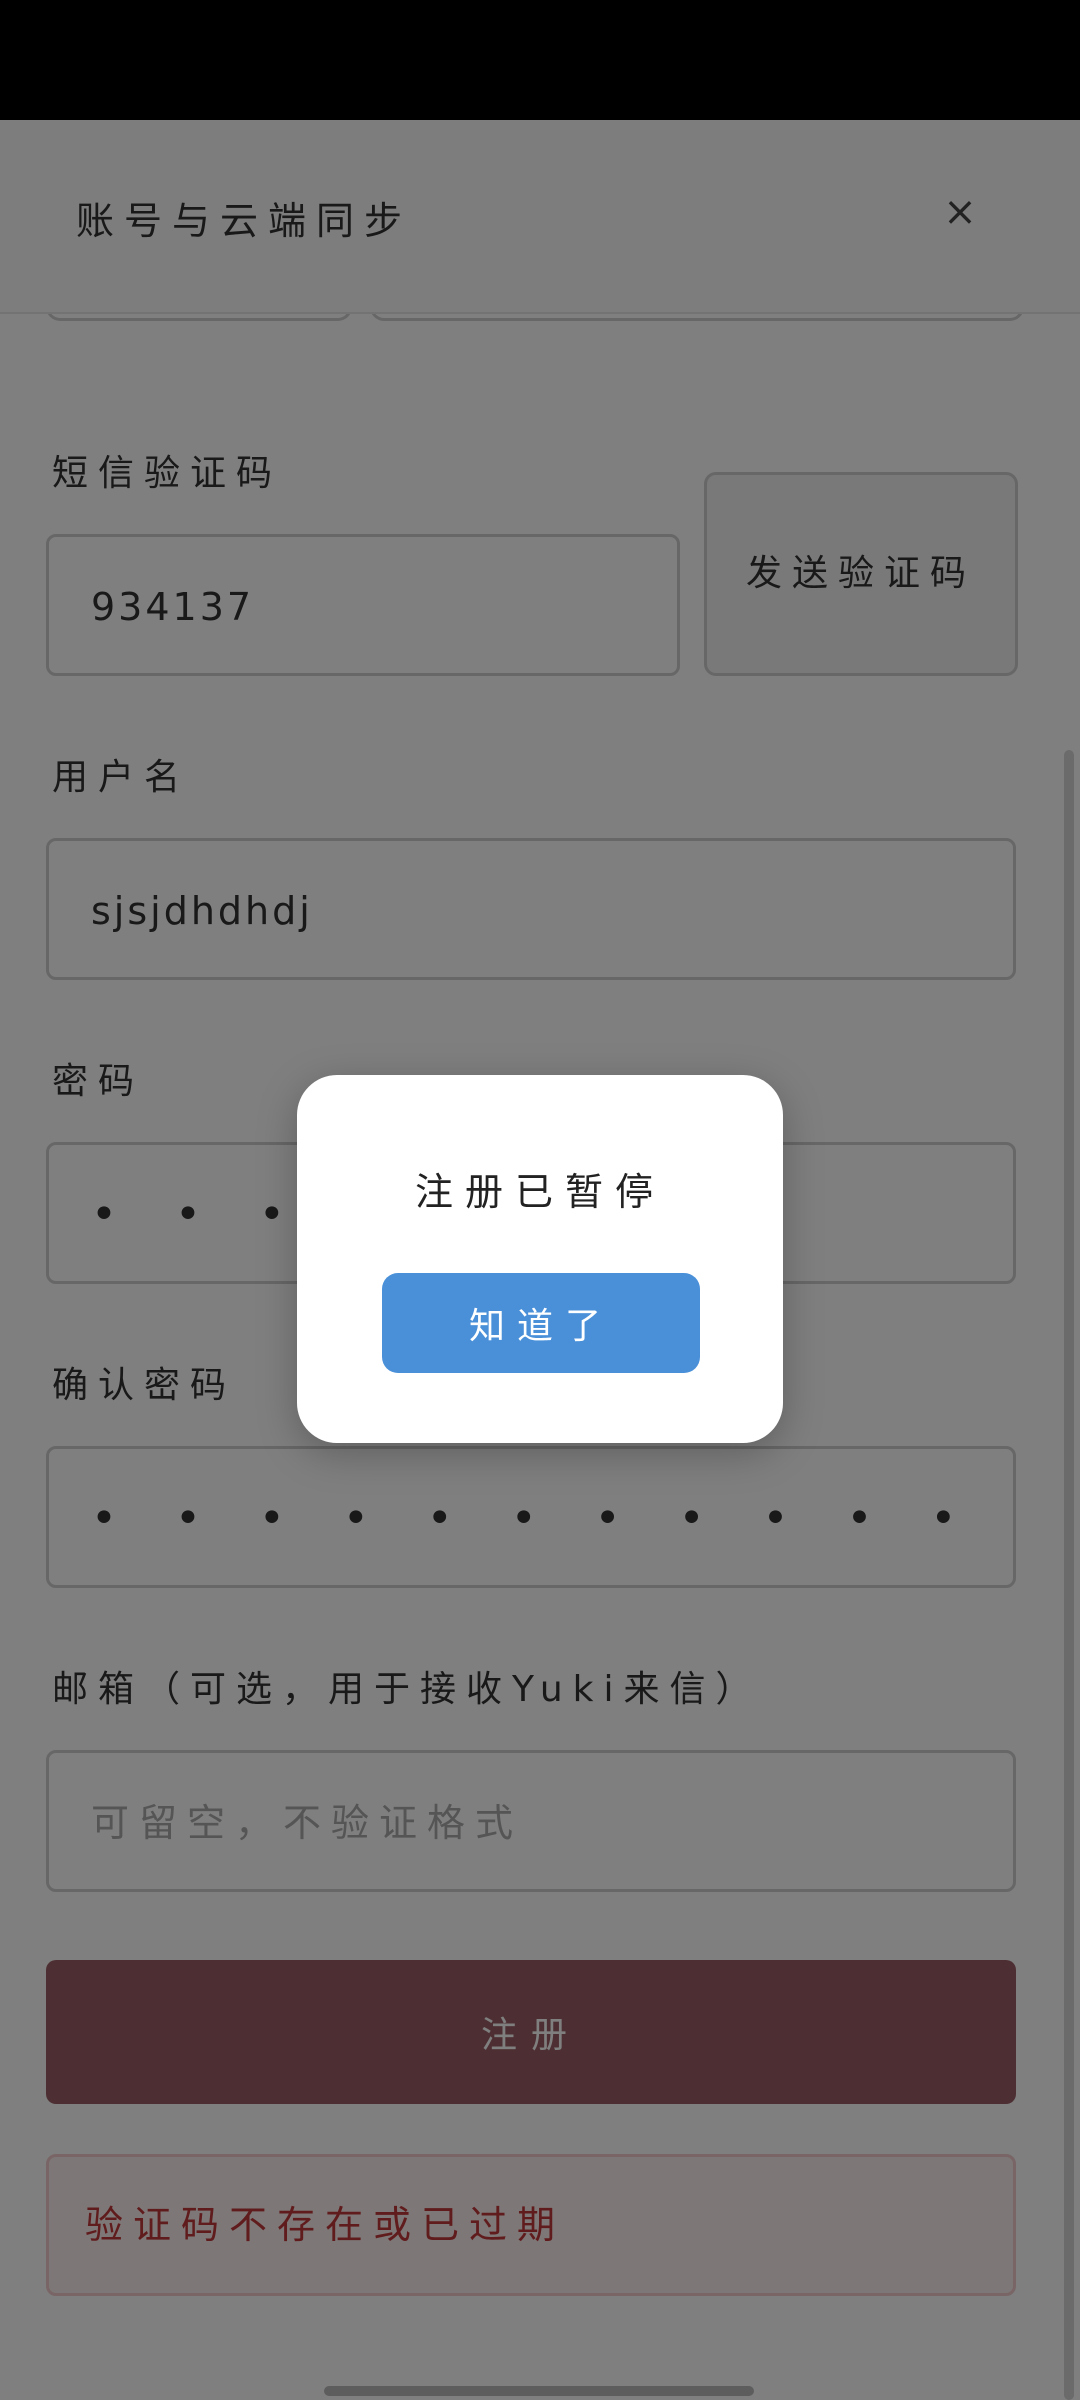  I want to click on dialog-ok-button-label: 知道了, so click(540, 1326).